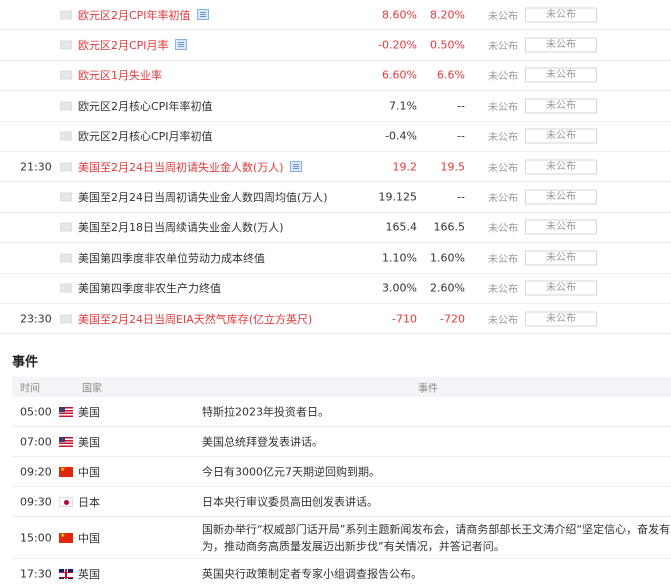 The width and height of the screenshot is (671, 588). What do you see at coordinates (66, 411) in the screenshot?
I see `us-flag-icon` at bounding box center [66, 411].